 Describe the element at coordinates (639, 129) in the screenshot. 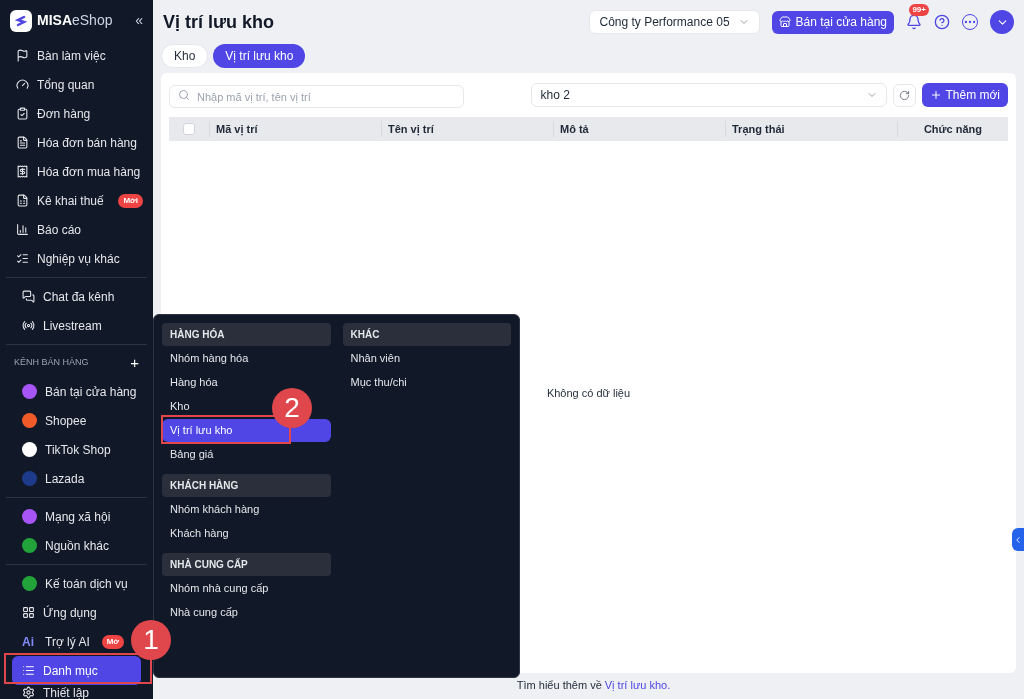

I see `column-header: Mô tả` at that location.